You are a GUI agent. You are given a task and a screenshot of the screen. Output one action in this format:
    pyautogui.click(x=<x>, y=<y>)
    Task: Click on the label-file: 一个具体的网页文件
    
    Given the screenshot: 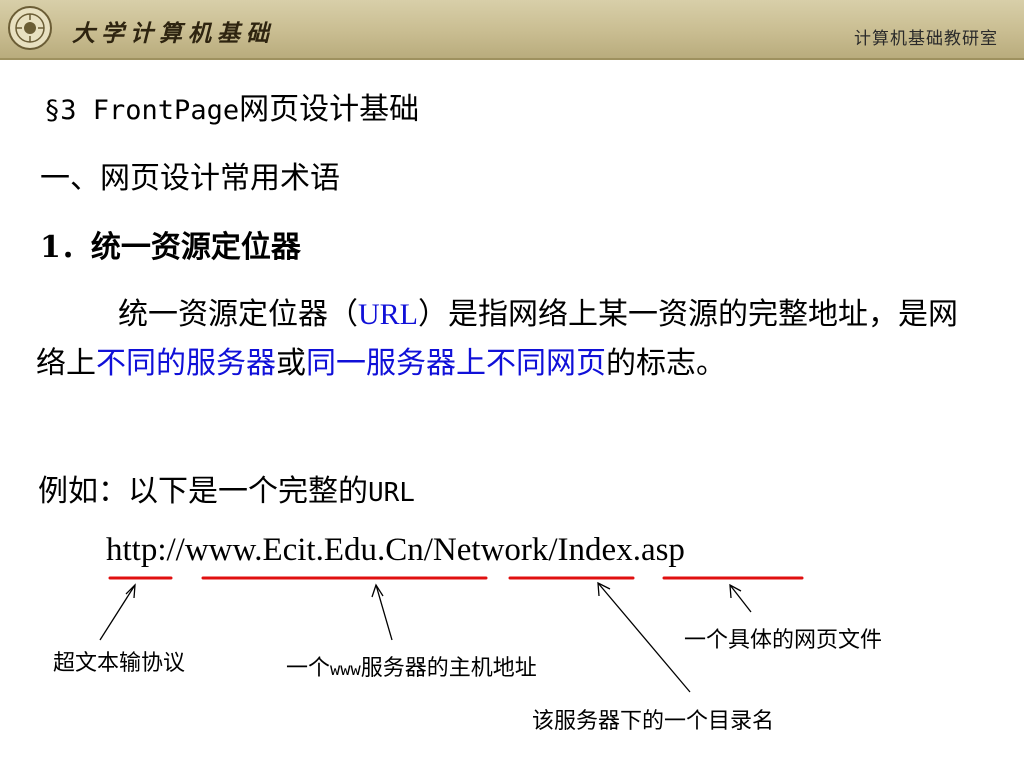 What is the action you would take?
    pyautogui.click(x=783, y=640)
    